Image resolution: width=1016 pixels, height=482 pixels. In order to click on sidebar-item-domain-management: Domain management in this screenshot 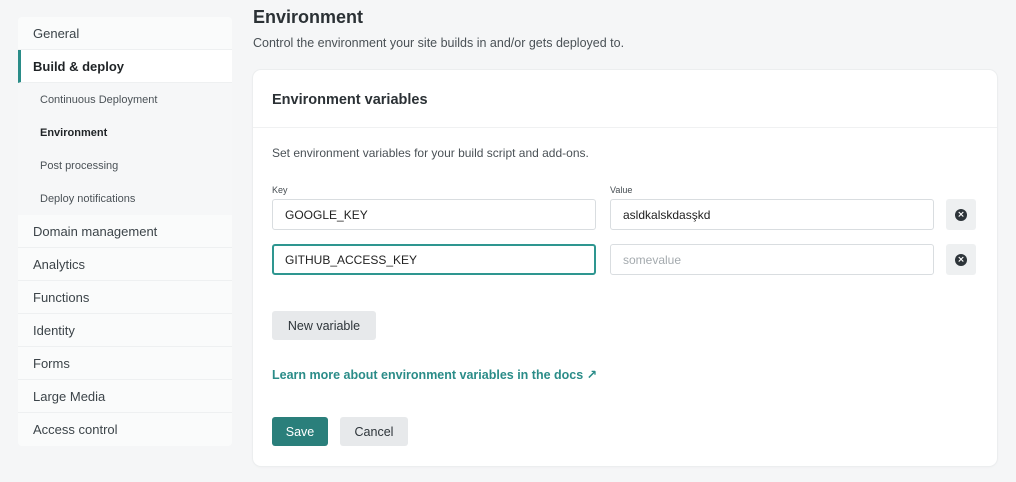, I will do `click(125, 231)`.